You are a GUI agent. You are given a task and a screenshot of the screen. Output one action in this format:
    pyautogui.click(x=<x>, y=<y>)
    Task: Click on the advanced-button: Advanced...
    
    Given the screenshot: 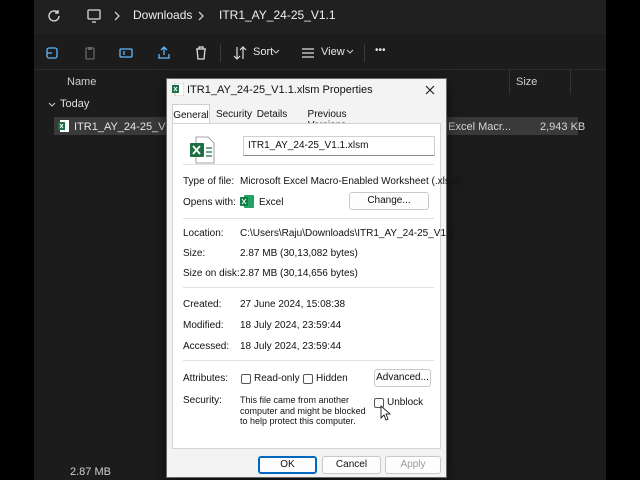 What is the action you would take?
    pyautogui.click(x=402, y=378)
    